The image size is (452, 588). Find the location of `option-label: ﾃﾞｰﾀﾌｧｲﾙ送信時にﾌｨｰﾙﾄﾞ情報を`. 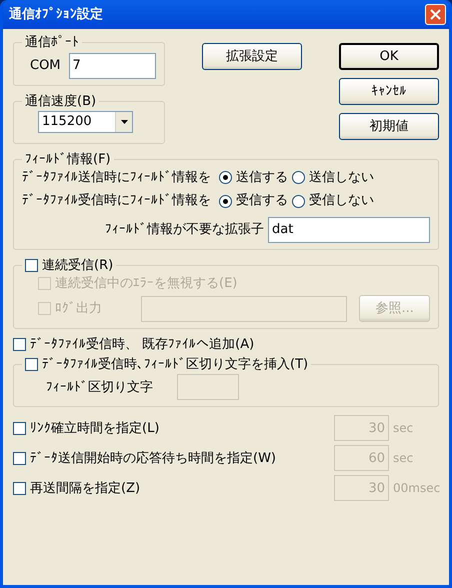

option-label: ﾃﾞｰﾀﾌｧｲﾙ送信時にﾌｨｰﾙﾄﾞ情報を is located at coordinates (116, 178).